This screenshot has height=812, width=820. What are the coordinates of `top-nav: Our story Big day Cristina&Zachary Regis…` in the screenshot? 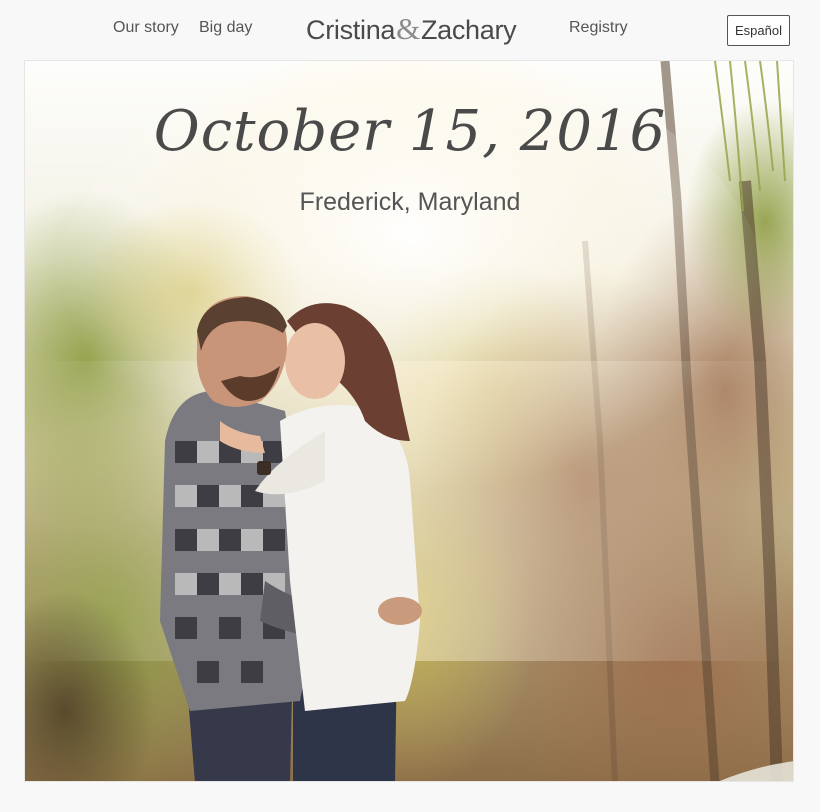 It's located at (410, 30).